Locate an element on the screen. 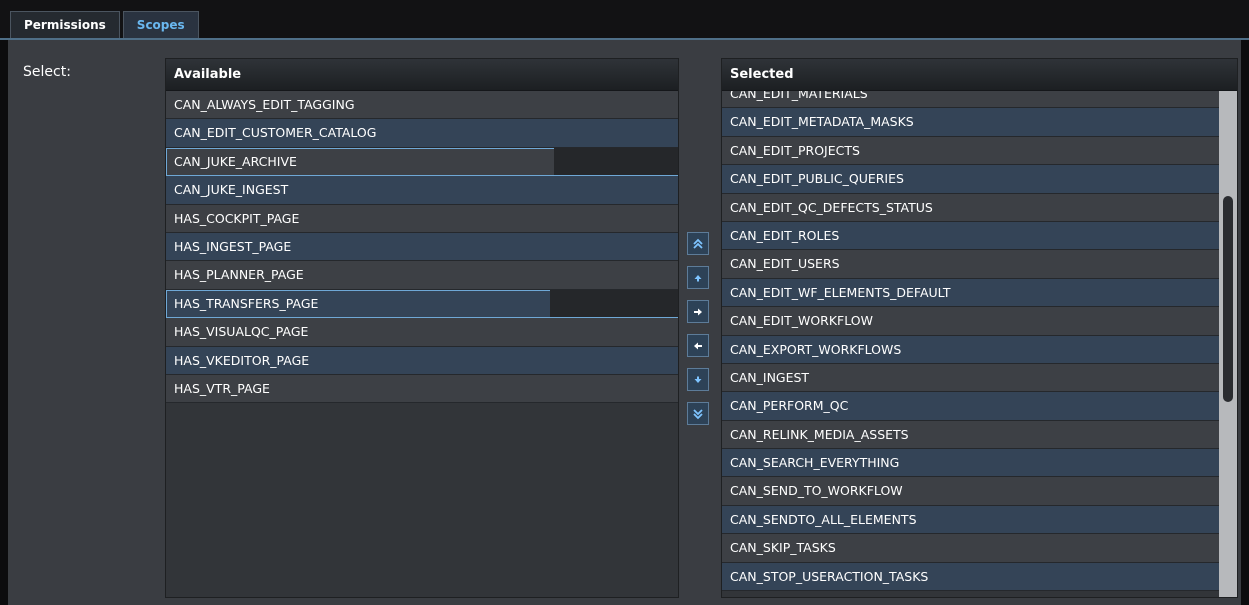 This screenshot has height=605, width=1249. list-item-label: CAN_EDIT_WF_ELEMENTS_DEFAULT is located at coordinates (840, 292).